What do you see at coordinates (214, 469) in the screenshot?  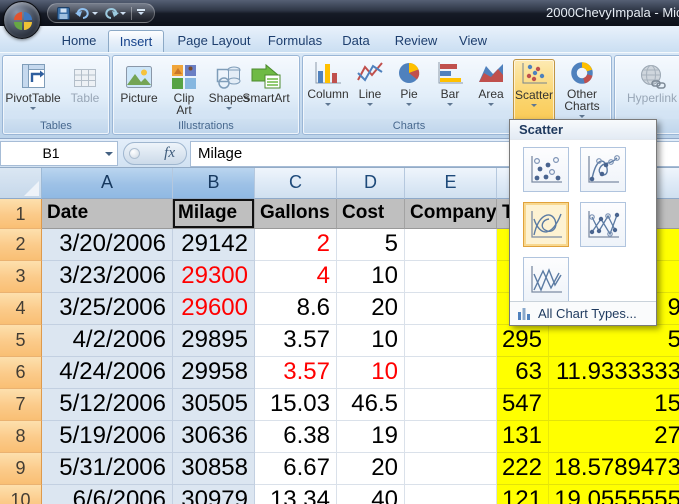 I see `cell-B9: 30858` at bounding box center [214, 469].